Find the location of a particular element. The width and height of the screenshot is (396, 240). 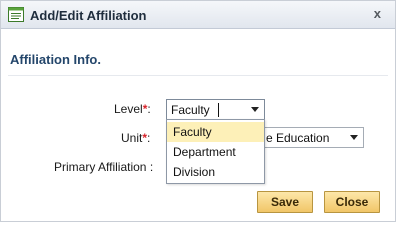

dialog-titlebar: Add/Edit Affiliation x is located at coordinates (198, 15).